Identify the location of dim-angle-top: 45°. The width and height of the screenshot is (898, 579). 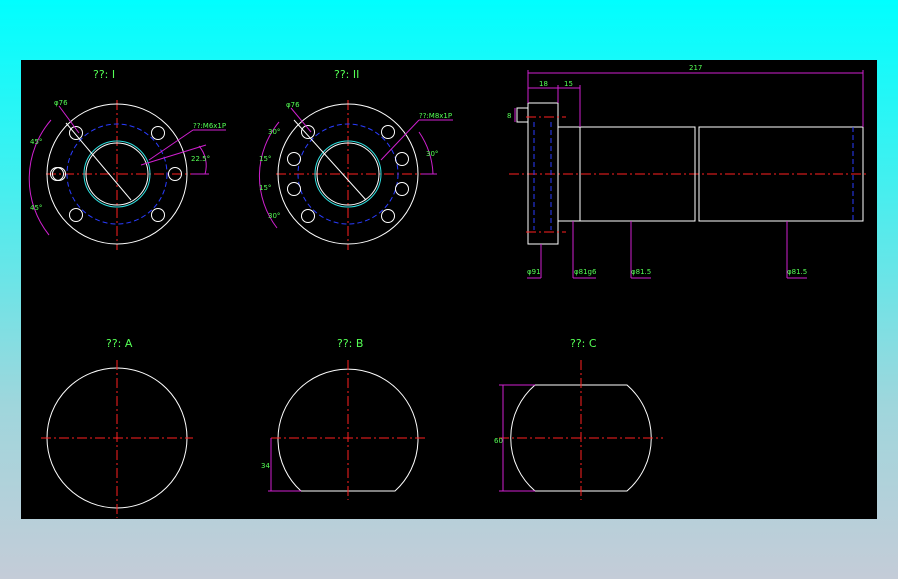
(36, 142).